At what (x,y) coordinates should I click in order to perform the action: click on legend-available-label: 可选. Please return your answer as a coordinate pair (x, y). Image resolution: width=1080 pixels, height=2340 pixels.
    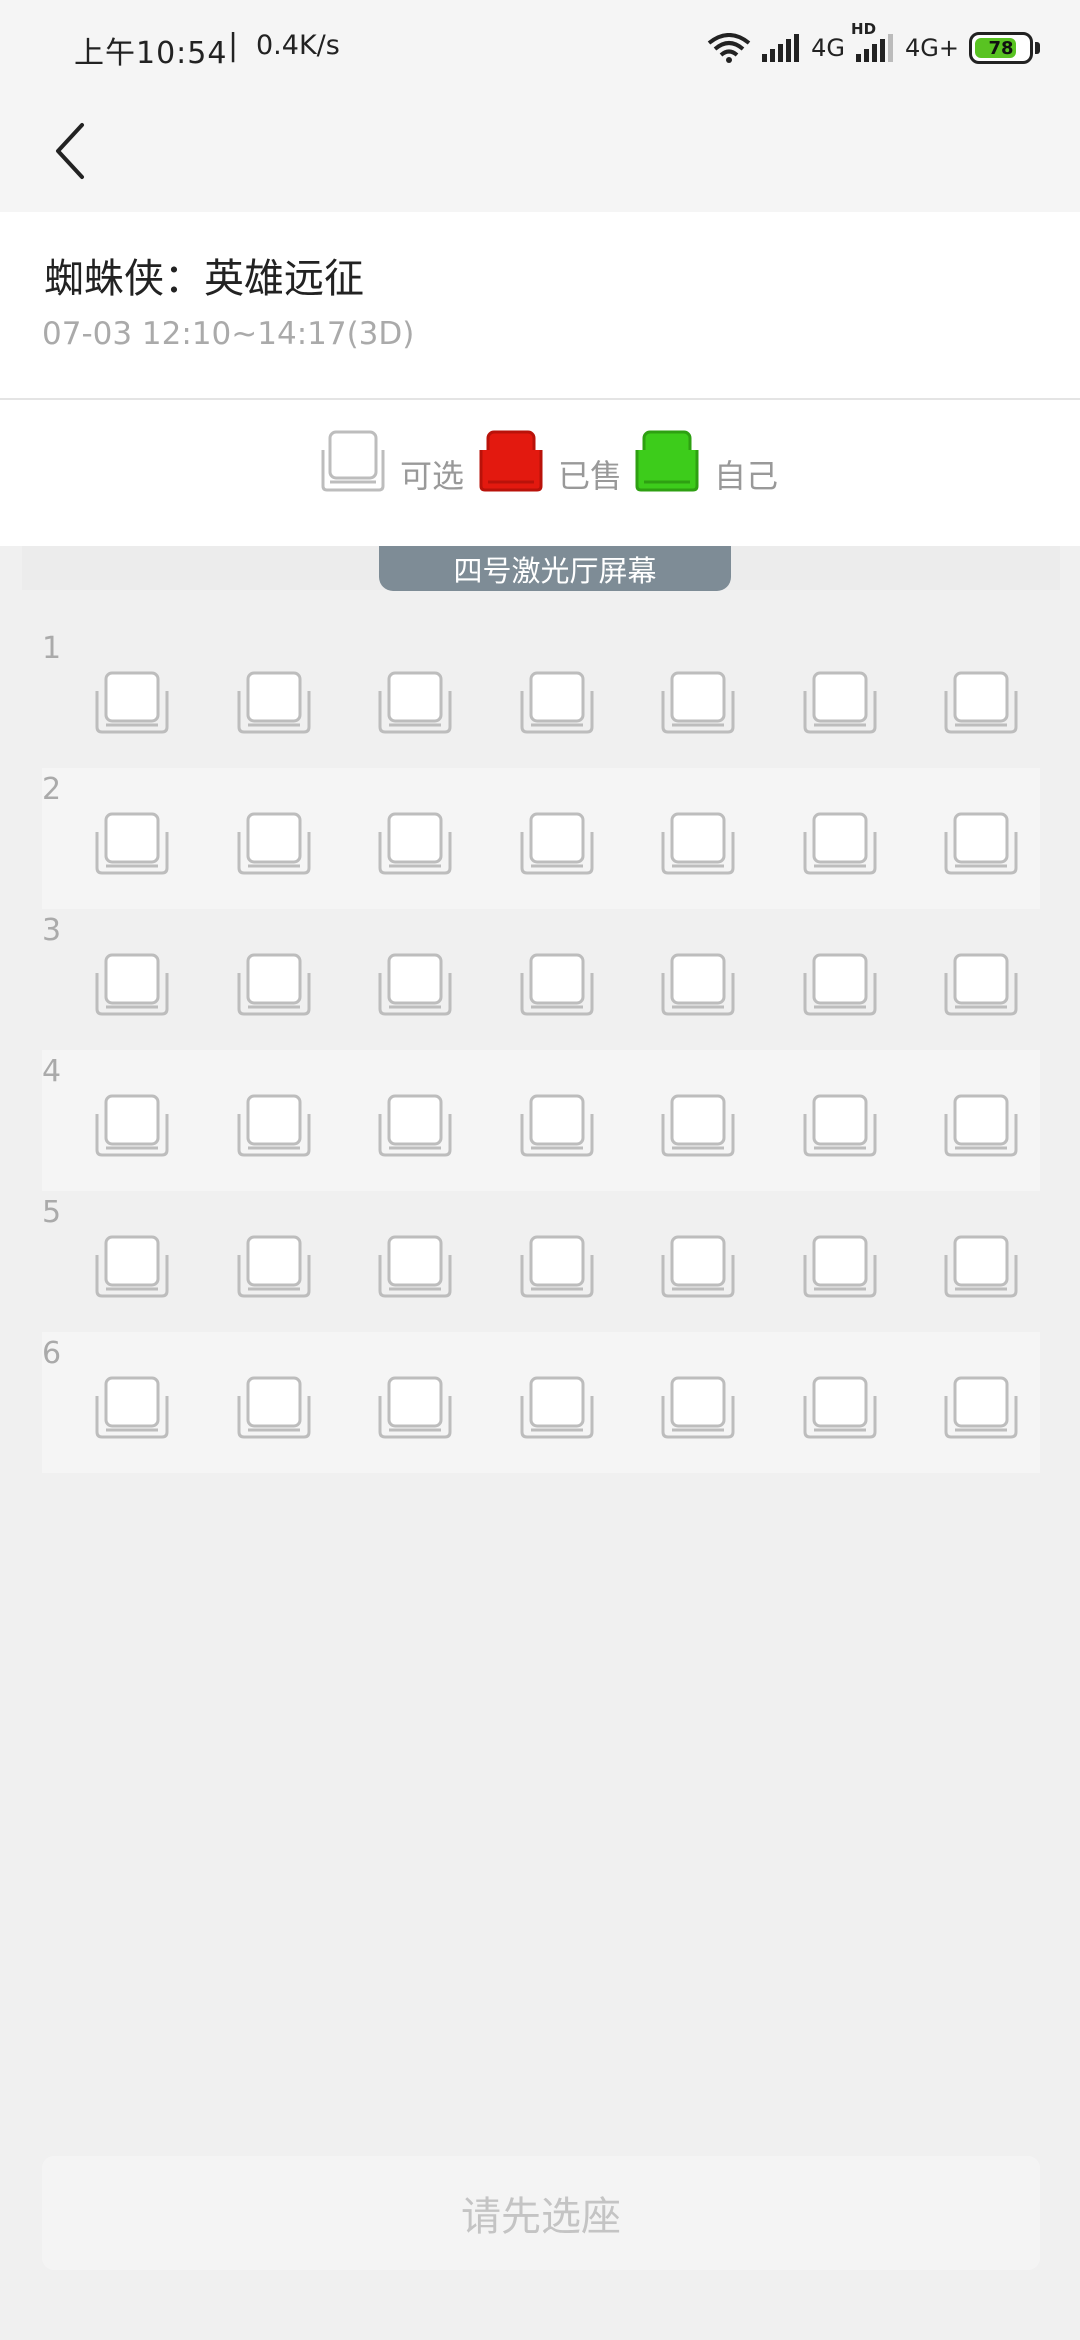
    Looking at the image, I should click on (432, 476).